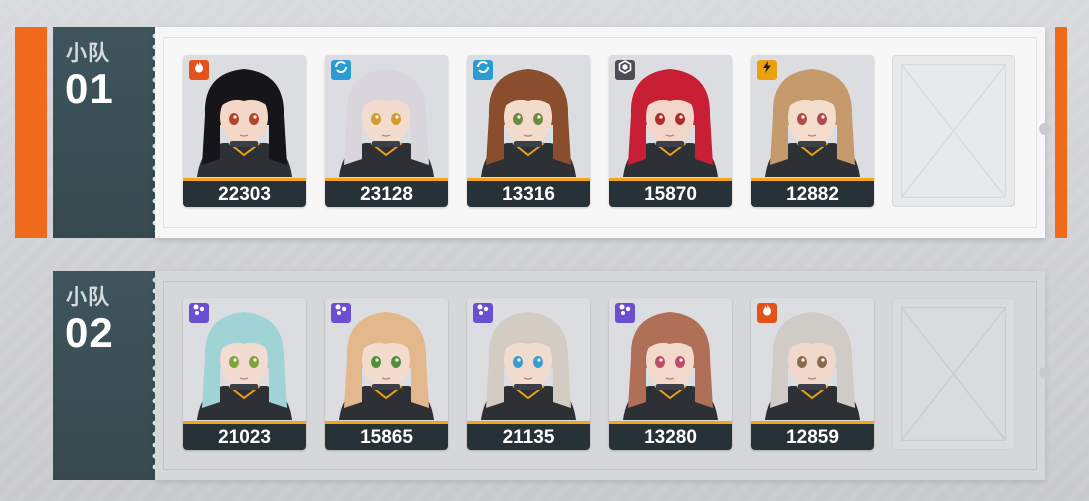 Image resolution: width=1089 pixels, height=501 pixels. I want to click on character-card: 15870, so click(670, 131).